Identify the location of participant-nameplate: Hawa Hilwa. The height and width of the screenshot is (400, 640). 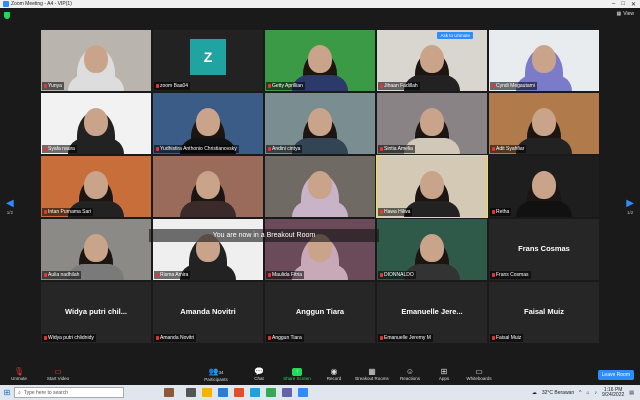
(395, 212).